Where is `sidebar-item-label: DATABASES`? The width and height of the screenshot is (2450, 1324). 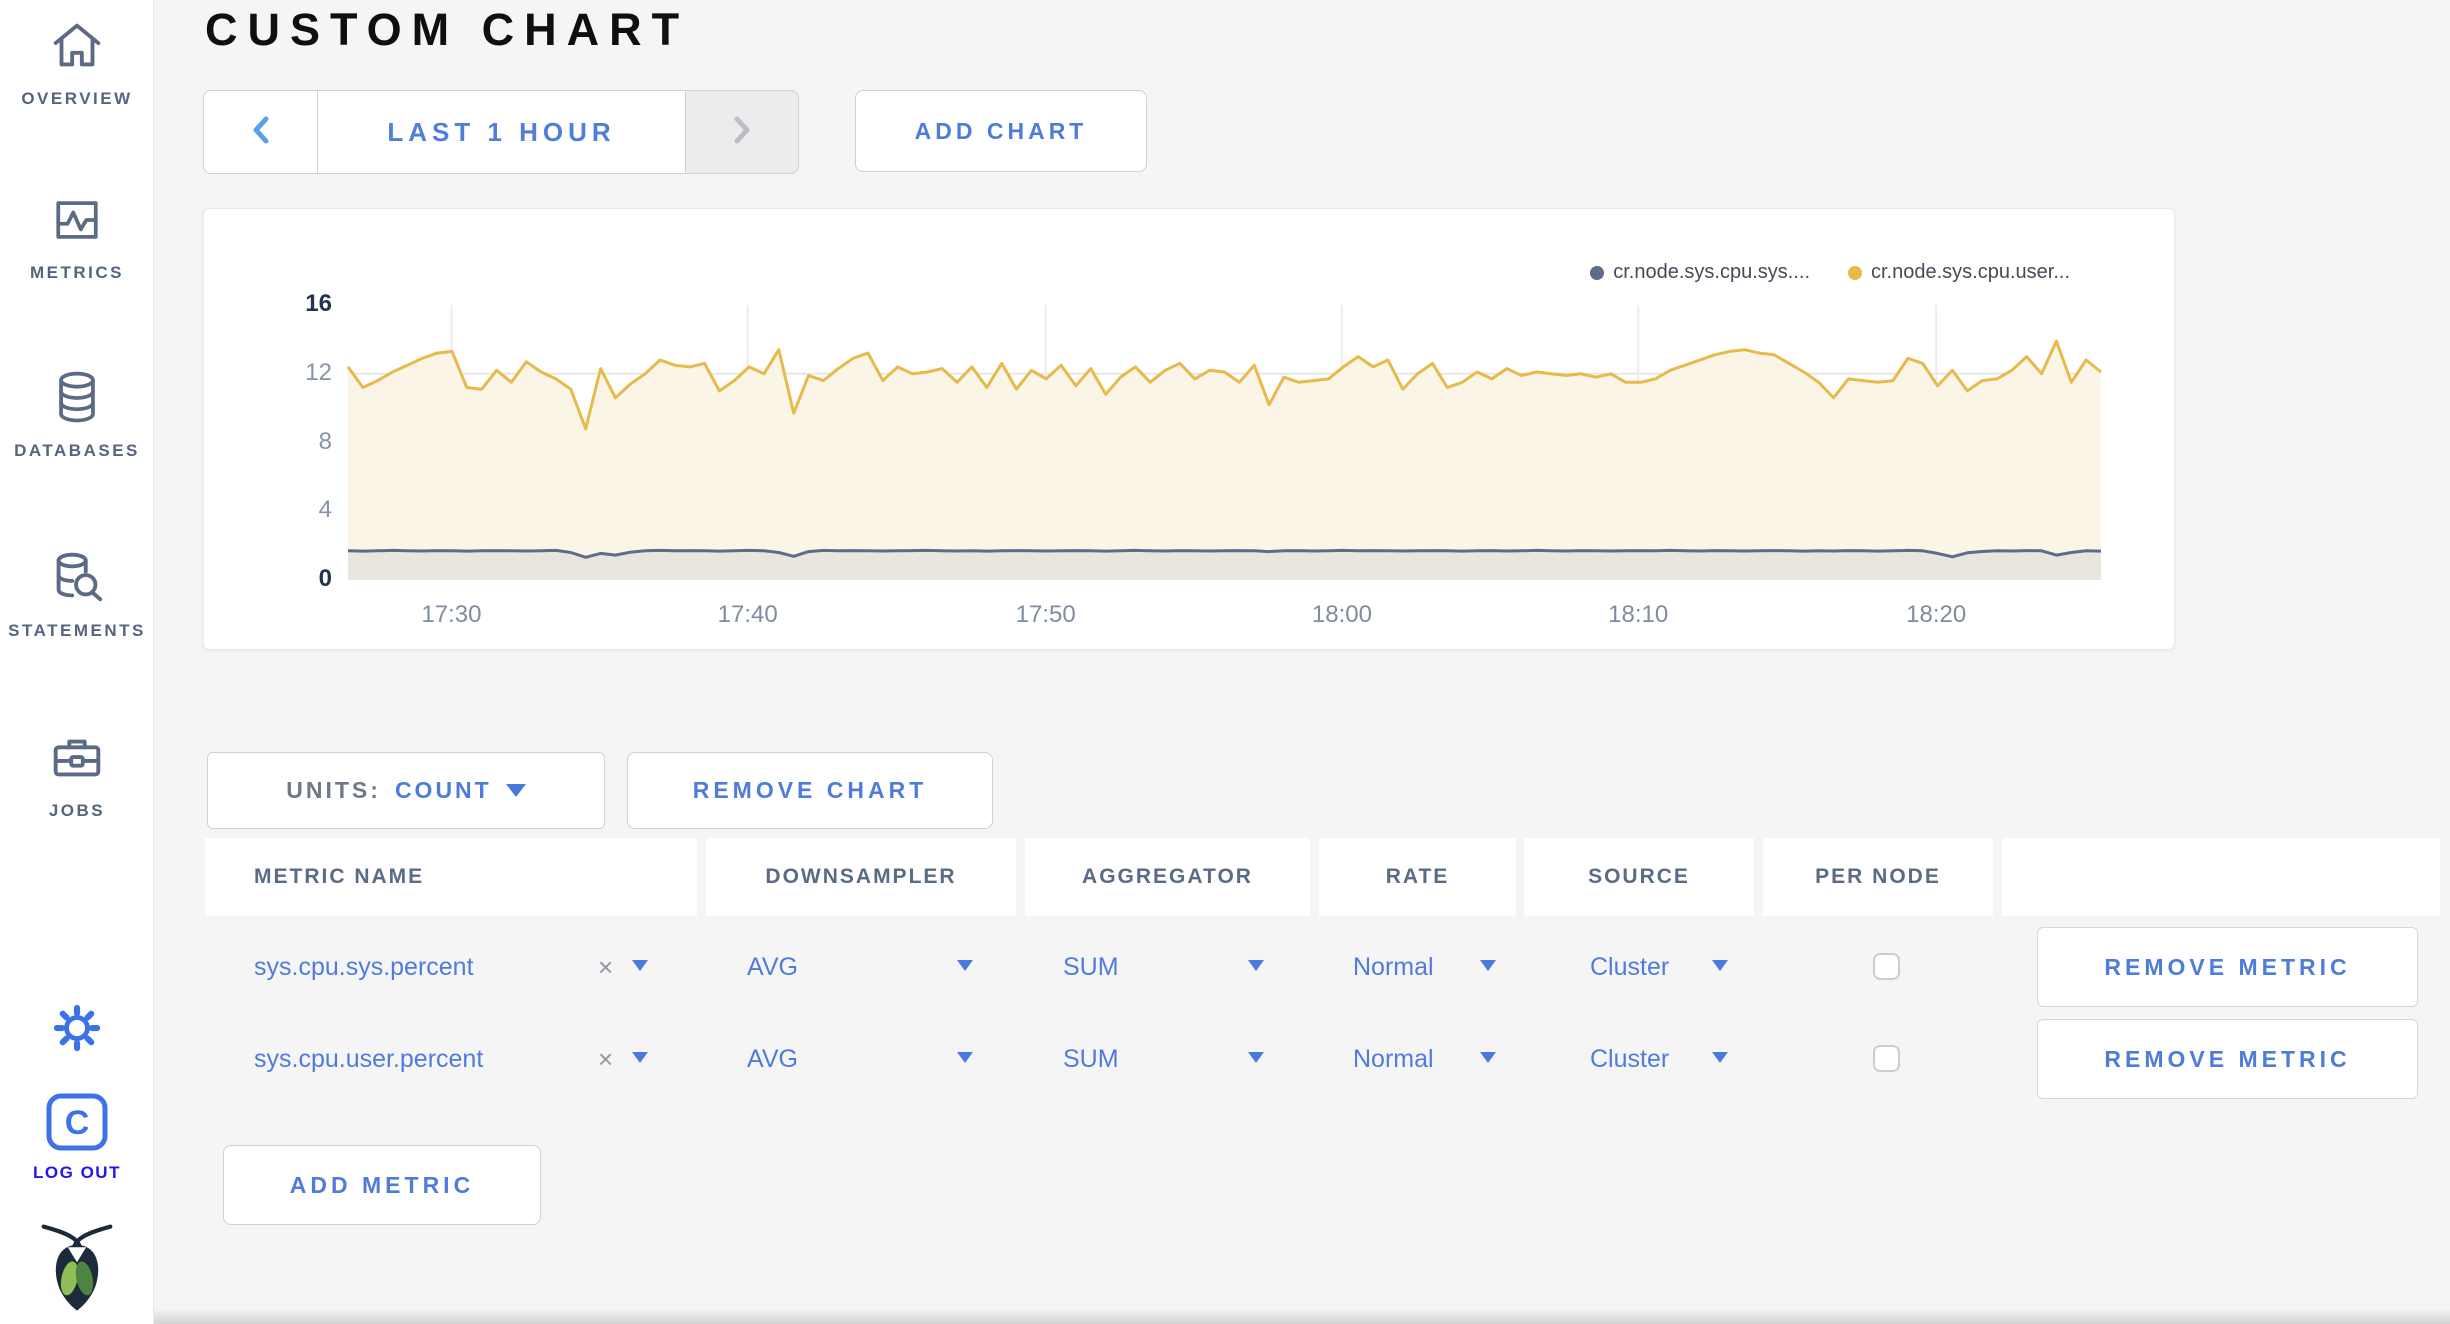 sidebar-item-label: DATABASES is located at coordinates (77, 450).